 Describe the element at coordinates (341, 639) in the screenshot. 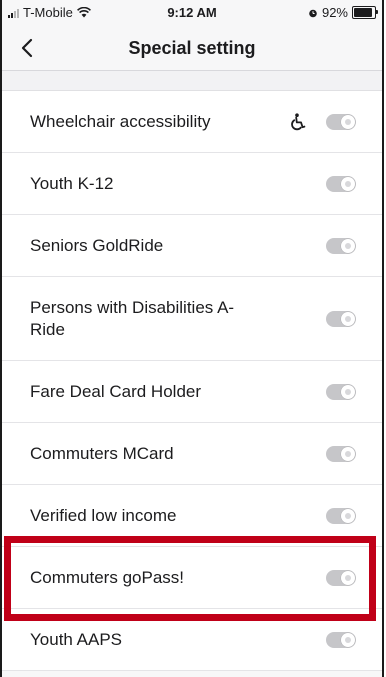

I see `youth-aaps-toggle` at that location.